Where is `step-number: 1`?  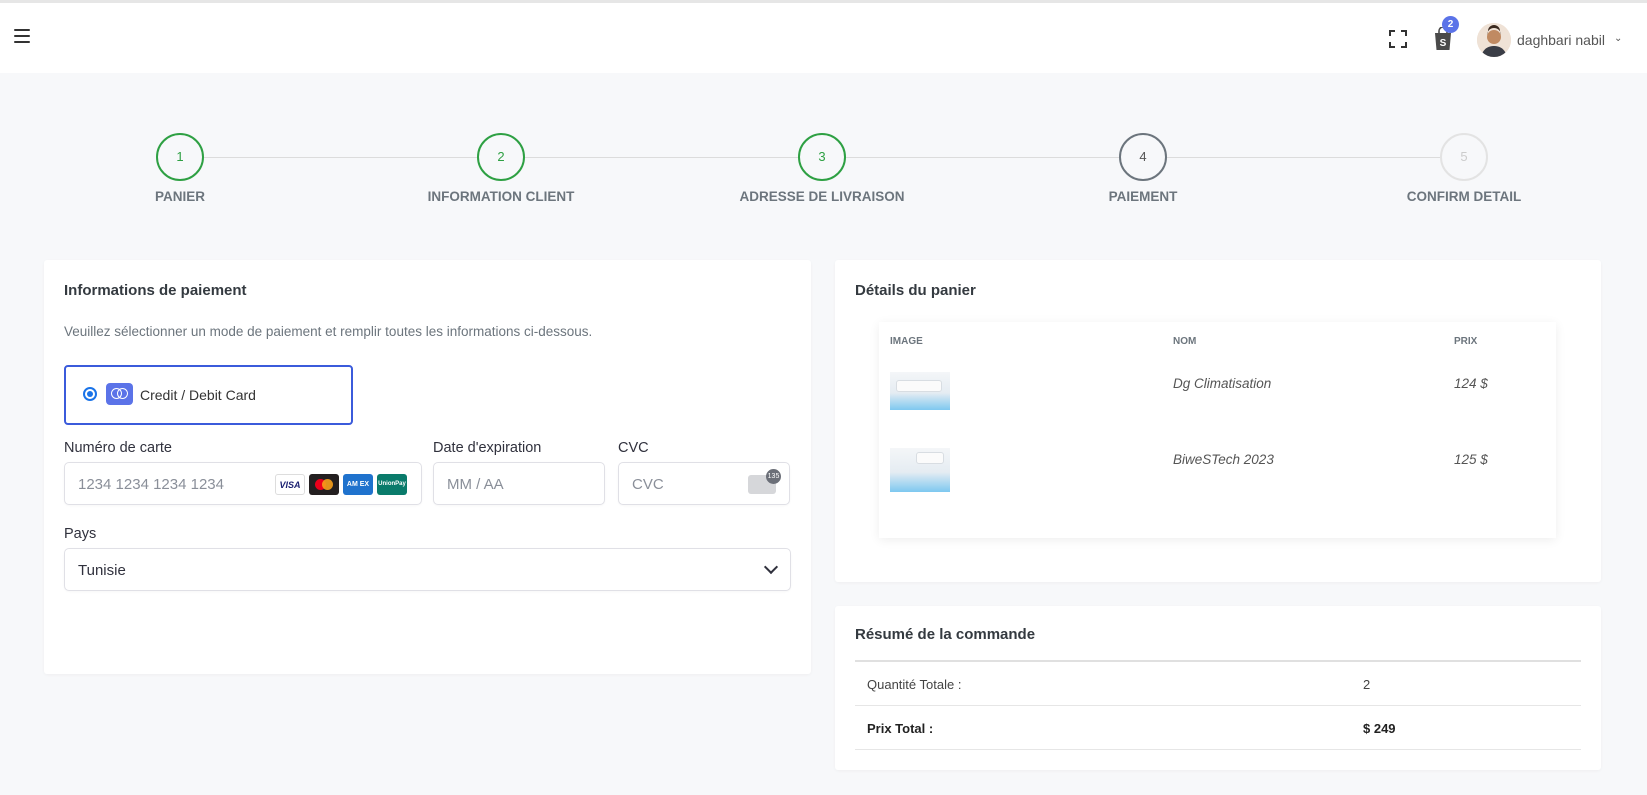 step-number: 1 is located at coordinates (180, 157).